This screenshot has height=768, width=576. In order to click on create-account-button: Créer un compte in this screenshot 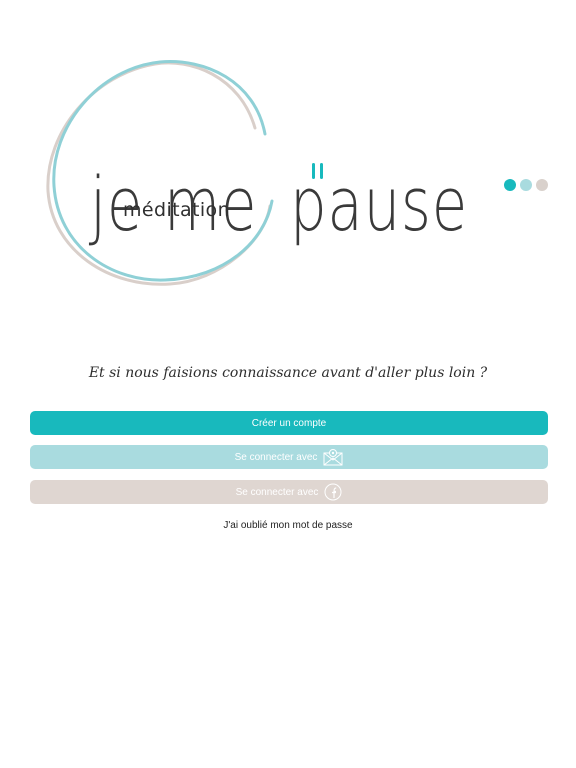, I will do `click(289, 423)`.